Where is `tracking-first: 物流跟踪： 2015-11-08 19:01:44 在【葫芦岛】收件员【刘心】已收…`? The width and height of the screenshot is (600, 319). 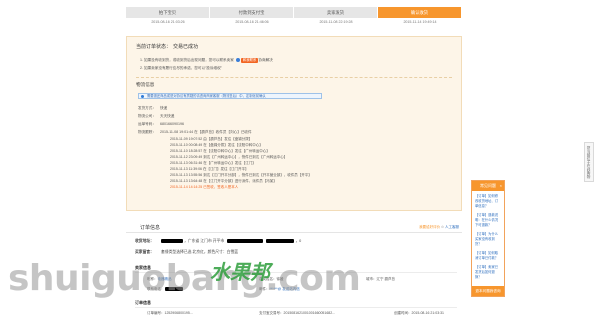
tracking-first: 物流跟踪： 2015-11-08 19:01:44 在【葫芦岛】收件员【刘心】已收… is located at coordinates (195, 132).